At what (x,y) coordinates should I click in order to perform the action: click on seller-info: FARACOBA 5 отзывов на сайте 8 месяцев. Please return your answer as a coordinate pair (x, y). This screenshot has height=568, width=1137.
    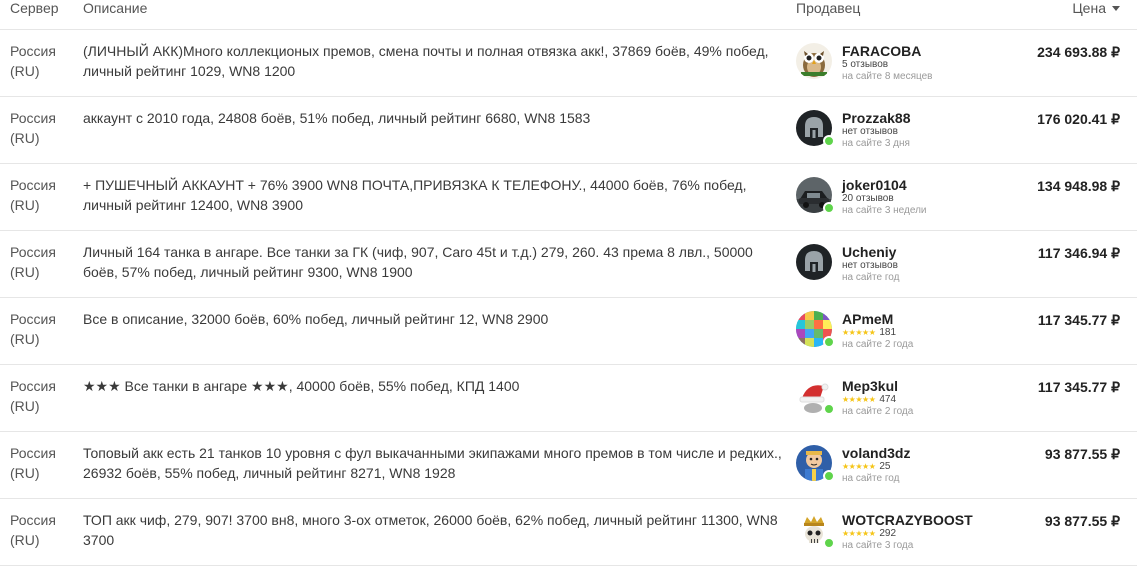
    Looking at the image, I should click on (917, 63).